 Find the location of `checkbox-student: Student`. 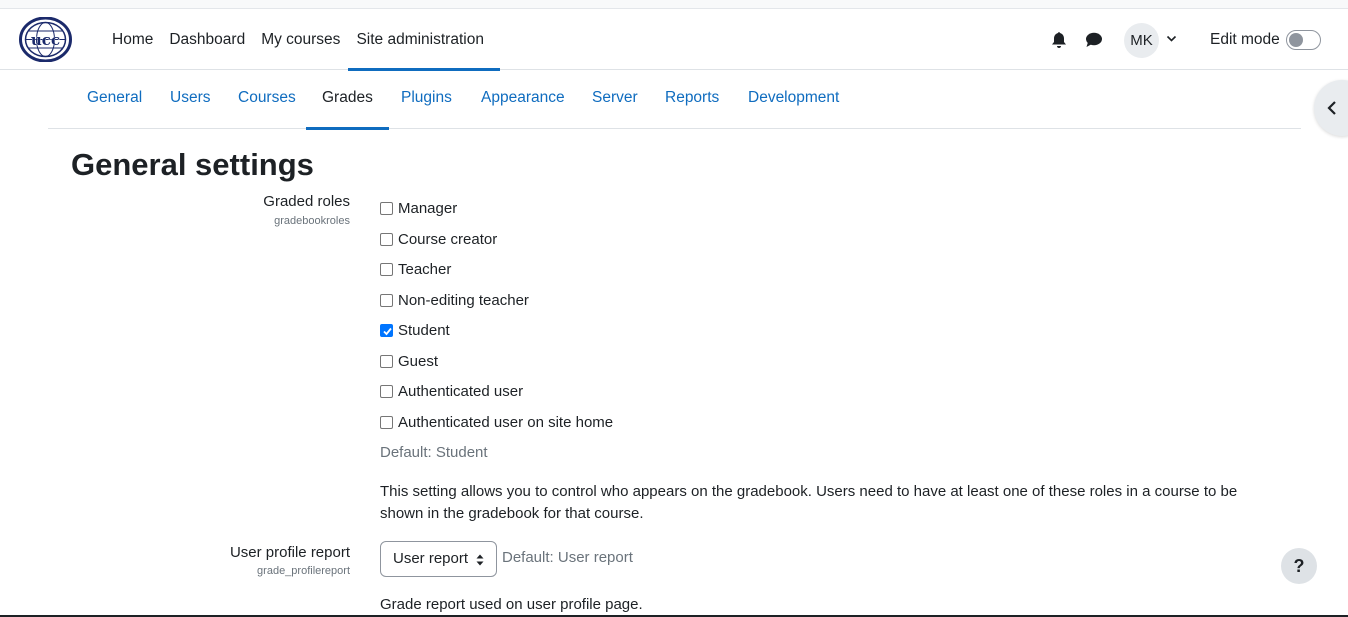

checkbox-student: Student is located at coordinates (415, 330).